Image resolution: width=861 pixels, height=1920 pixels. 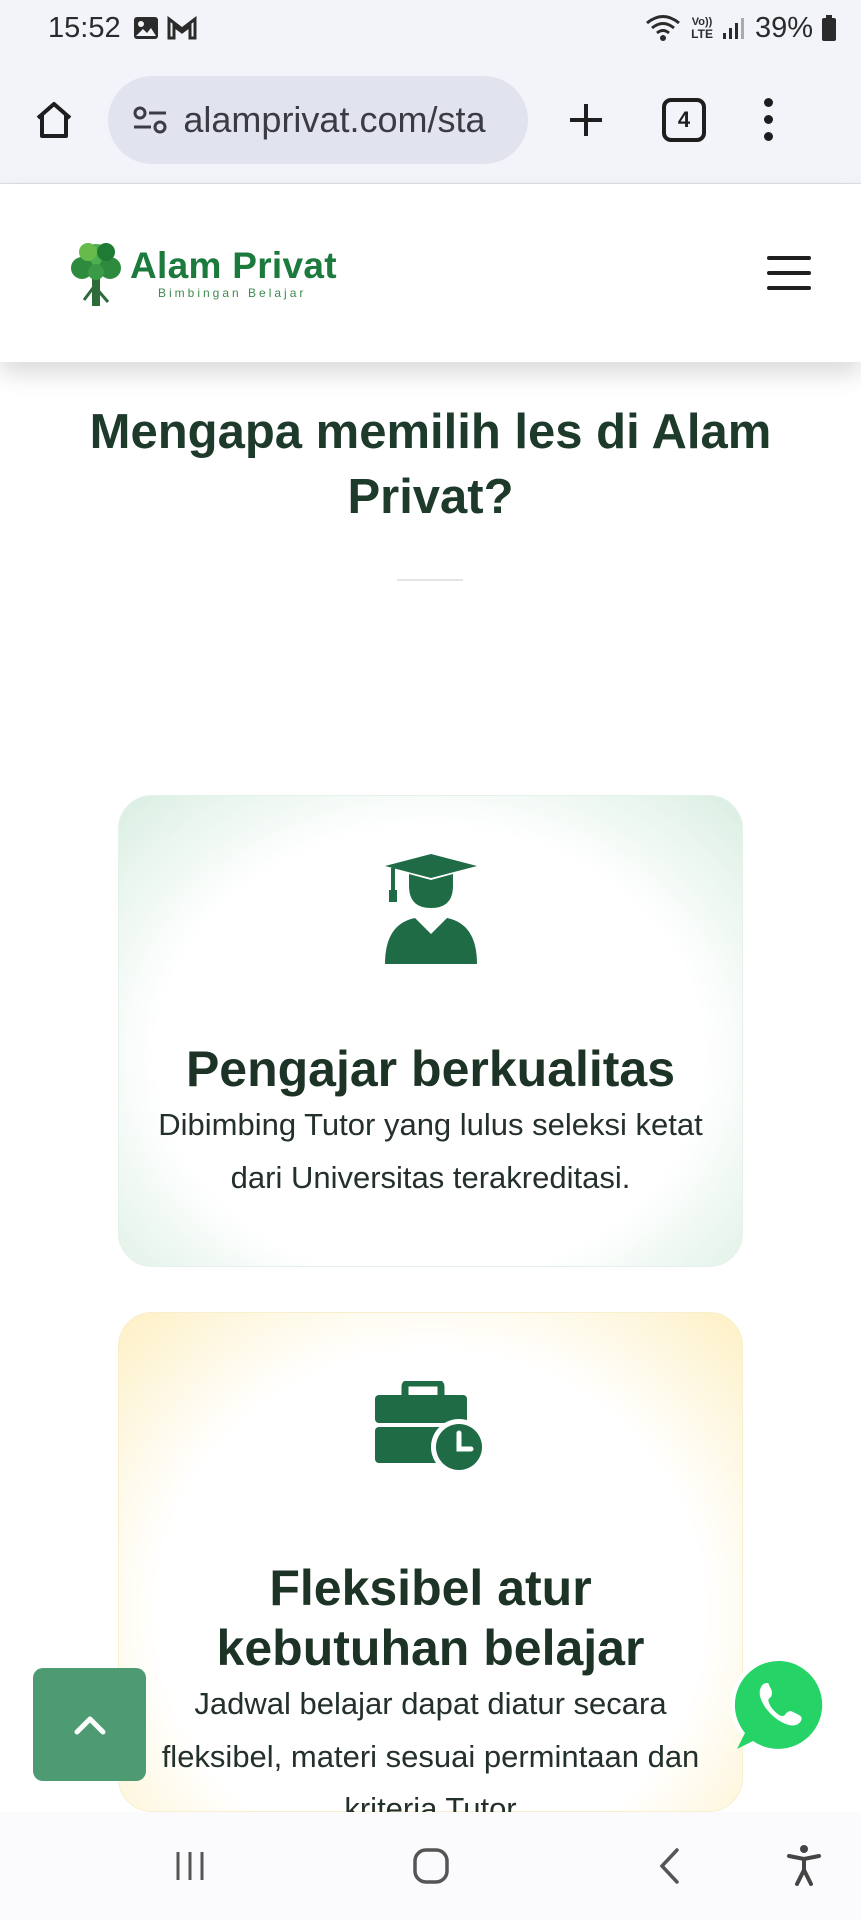 What do you see at coordinates (430, 273) in the screenshot?
I see `site-header: Alam Privat Bimbingan Belajar` at bounding box center [430, 273].